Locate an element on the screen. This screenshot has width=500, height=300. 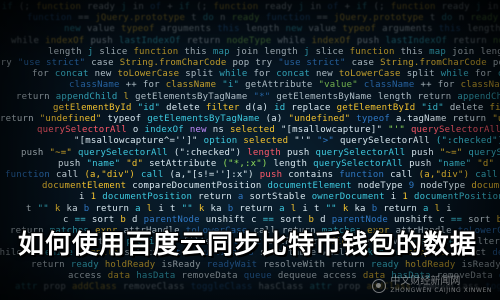
code-token: typeof is located at coordinates (359, 29).